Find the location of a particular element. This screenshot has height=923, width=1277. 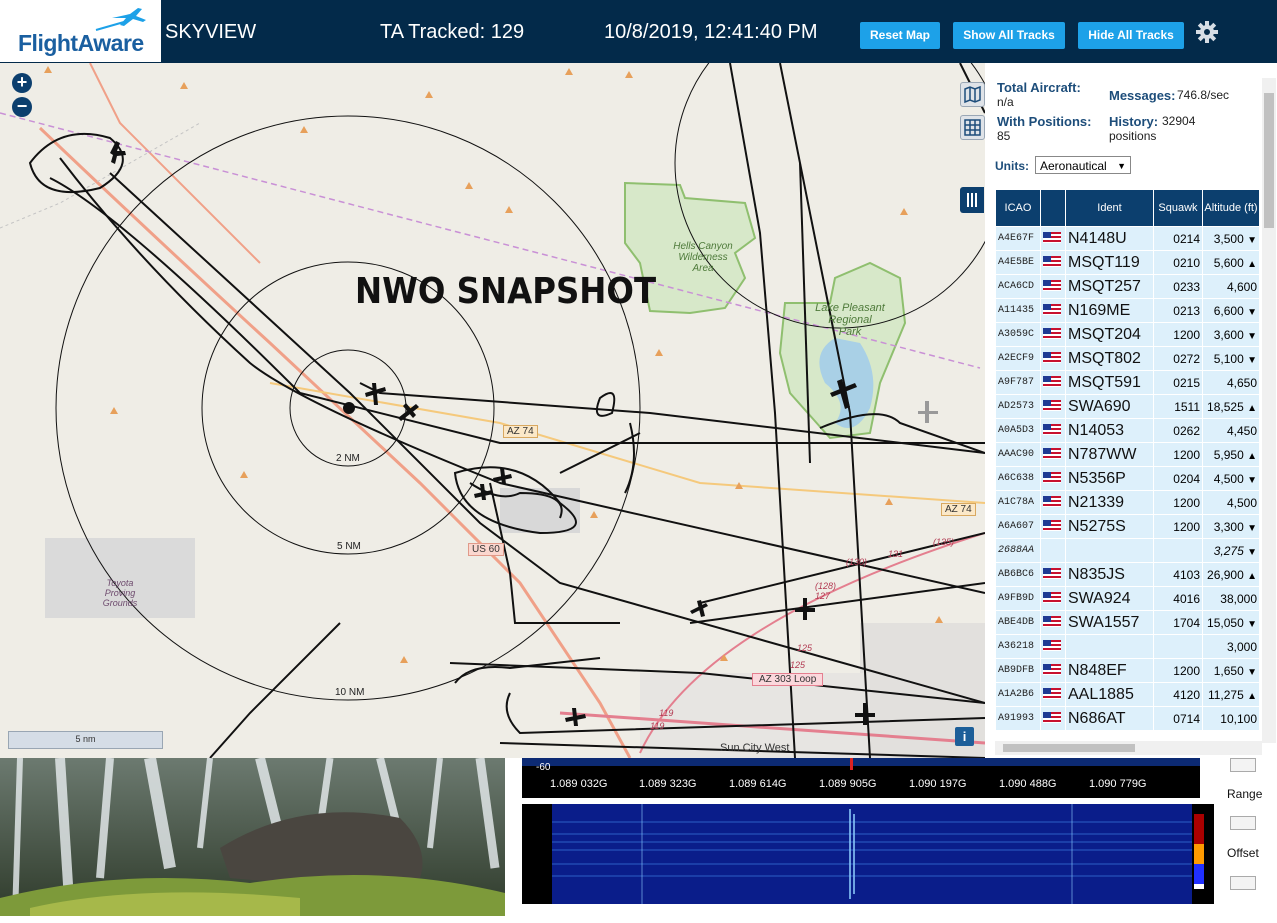

icao-cell: A9F787 is located at coordinates (1018, 382).